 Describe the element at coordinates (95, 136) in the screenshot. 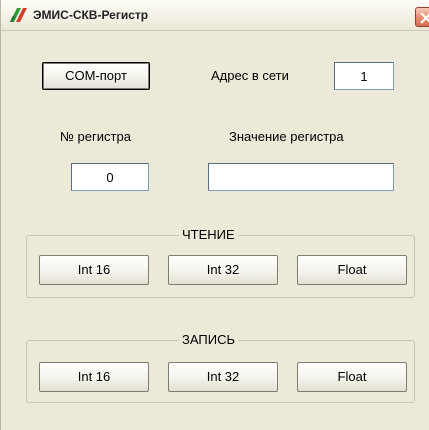

I see `register-number-label: № регистра` at that location.